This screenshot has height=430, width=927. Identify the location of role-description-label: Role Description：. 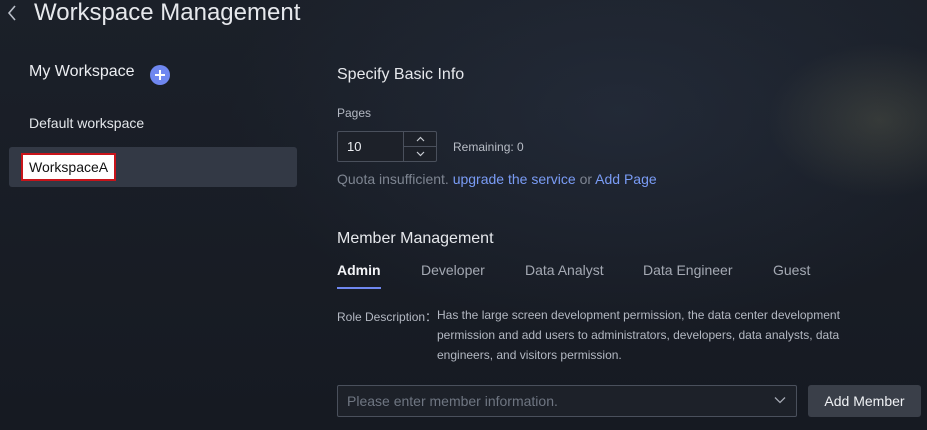
(387, 317).